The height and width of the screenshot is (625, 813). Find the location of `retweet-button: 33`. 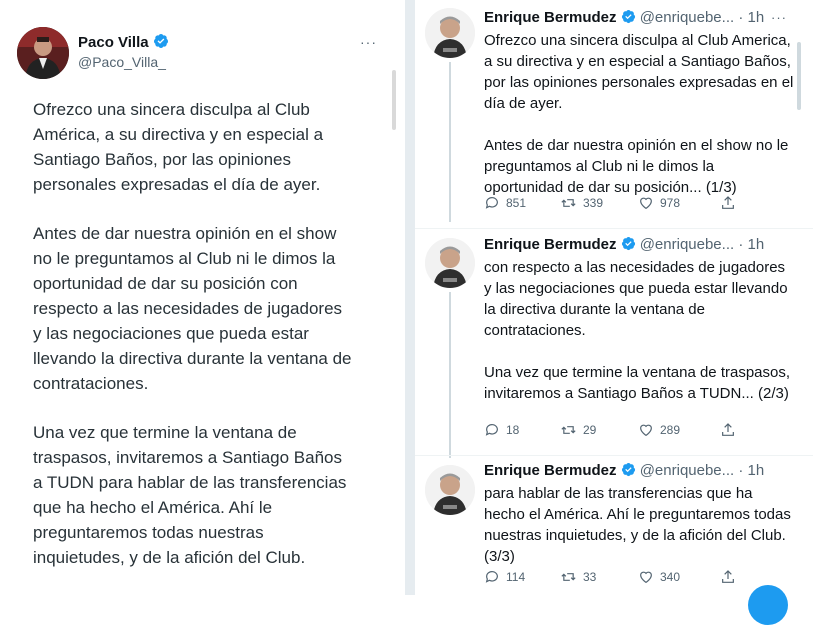

retweet-button: 33 is located at coordinates (578, 577).